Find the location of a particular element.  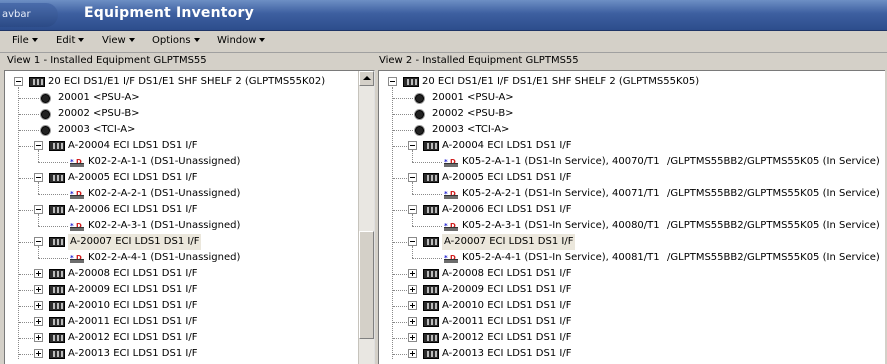

menu-view: View is located at coordinates (118, 40).